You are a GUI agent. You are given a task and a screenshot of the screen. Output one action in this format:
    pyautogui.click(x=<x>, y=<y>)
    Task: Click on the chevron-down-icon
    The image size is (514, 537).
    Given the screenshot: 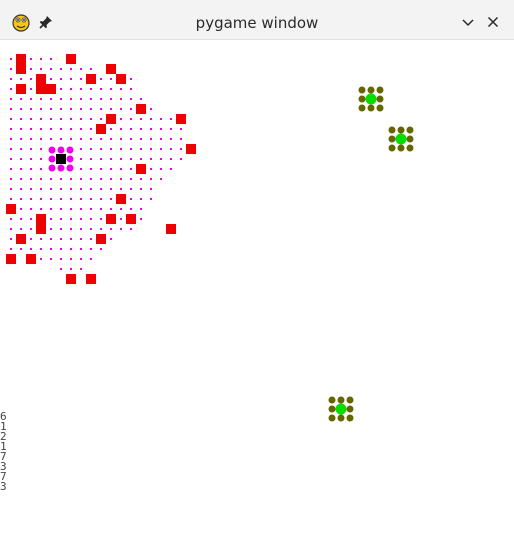 What is the action you would take?
    pyautogui.click(x=468, y=22)
    